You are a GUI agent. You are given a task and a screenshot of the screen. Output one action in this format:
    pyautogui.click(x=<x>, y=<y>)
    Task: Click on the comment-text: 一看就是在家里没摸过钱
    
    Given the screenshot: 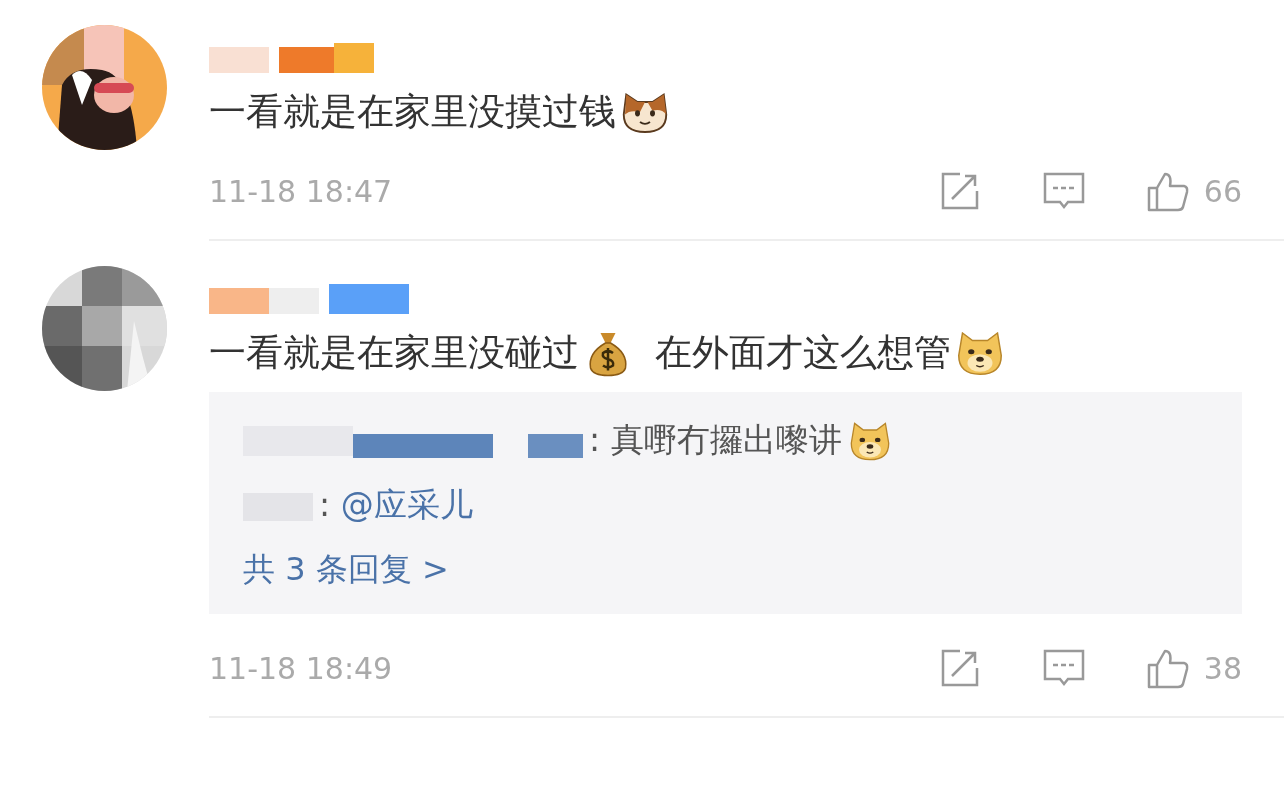 What is the action you would take?
    pyautogui.click(x=412, y=112)
    